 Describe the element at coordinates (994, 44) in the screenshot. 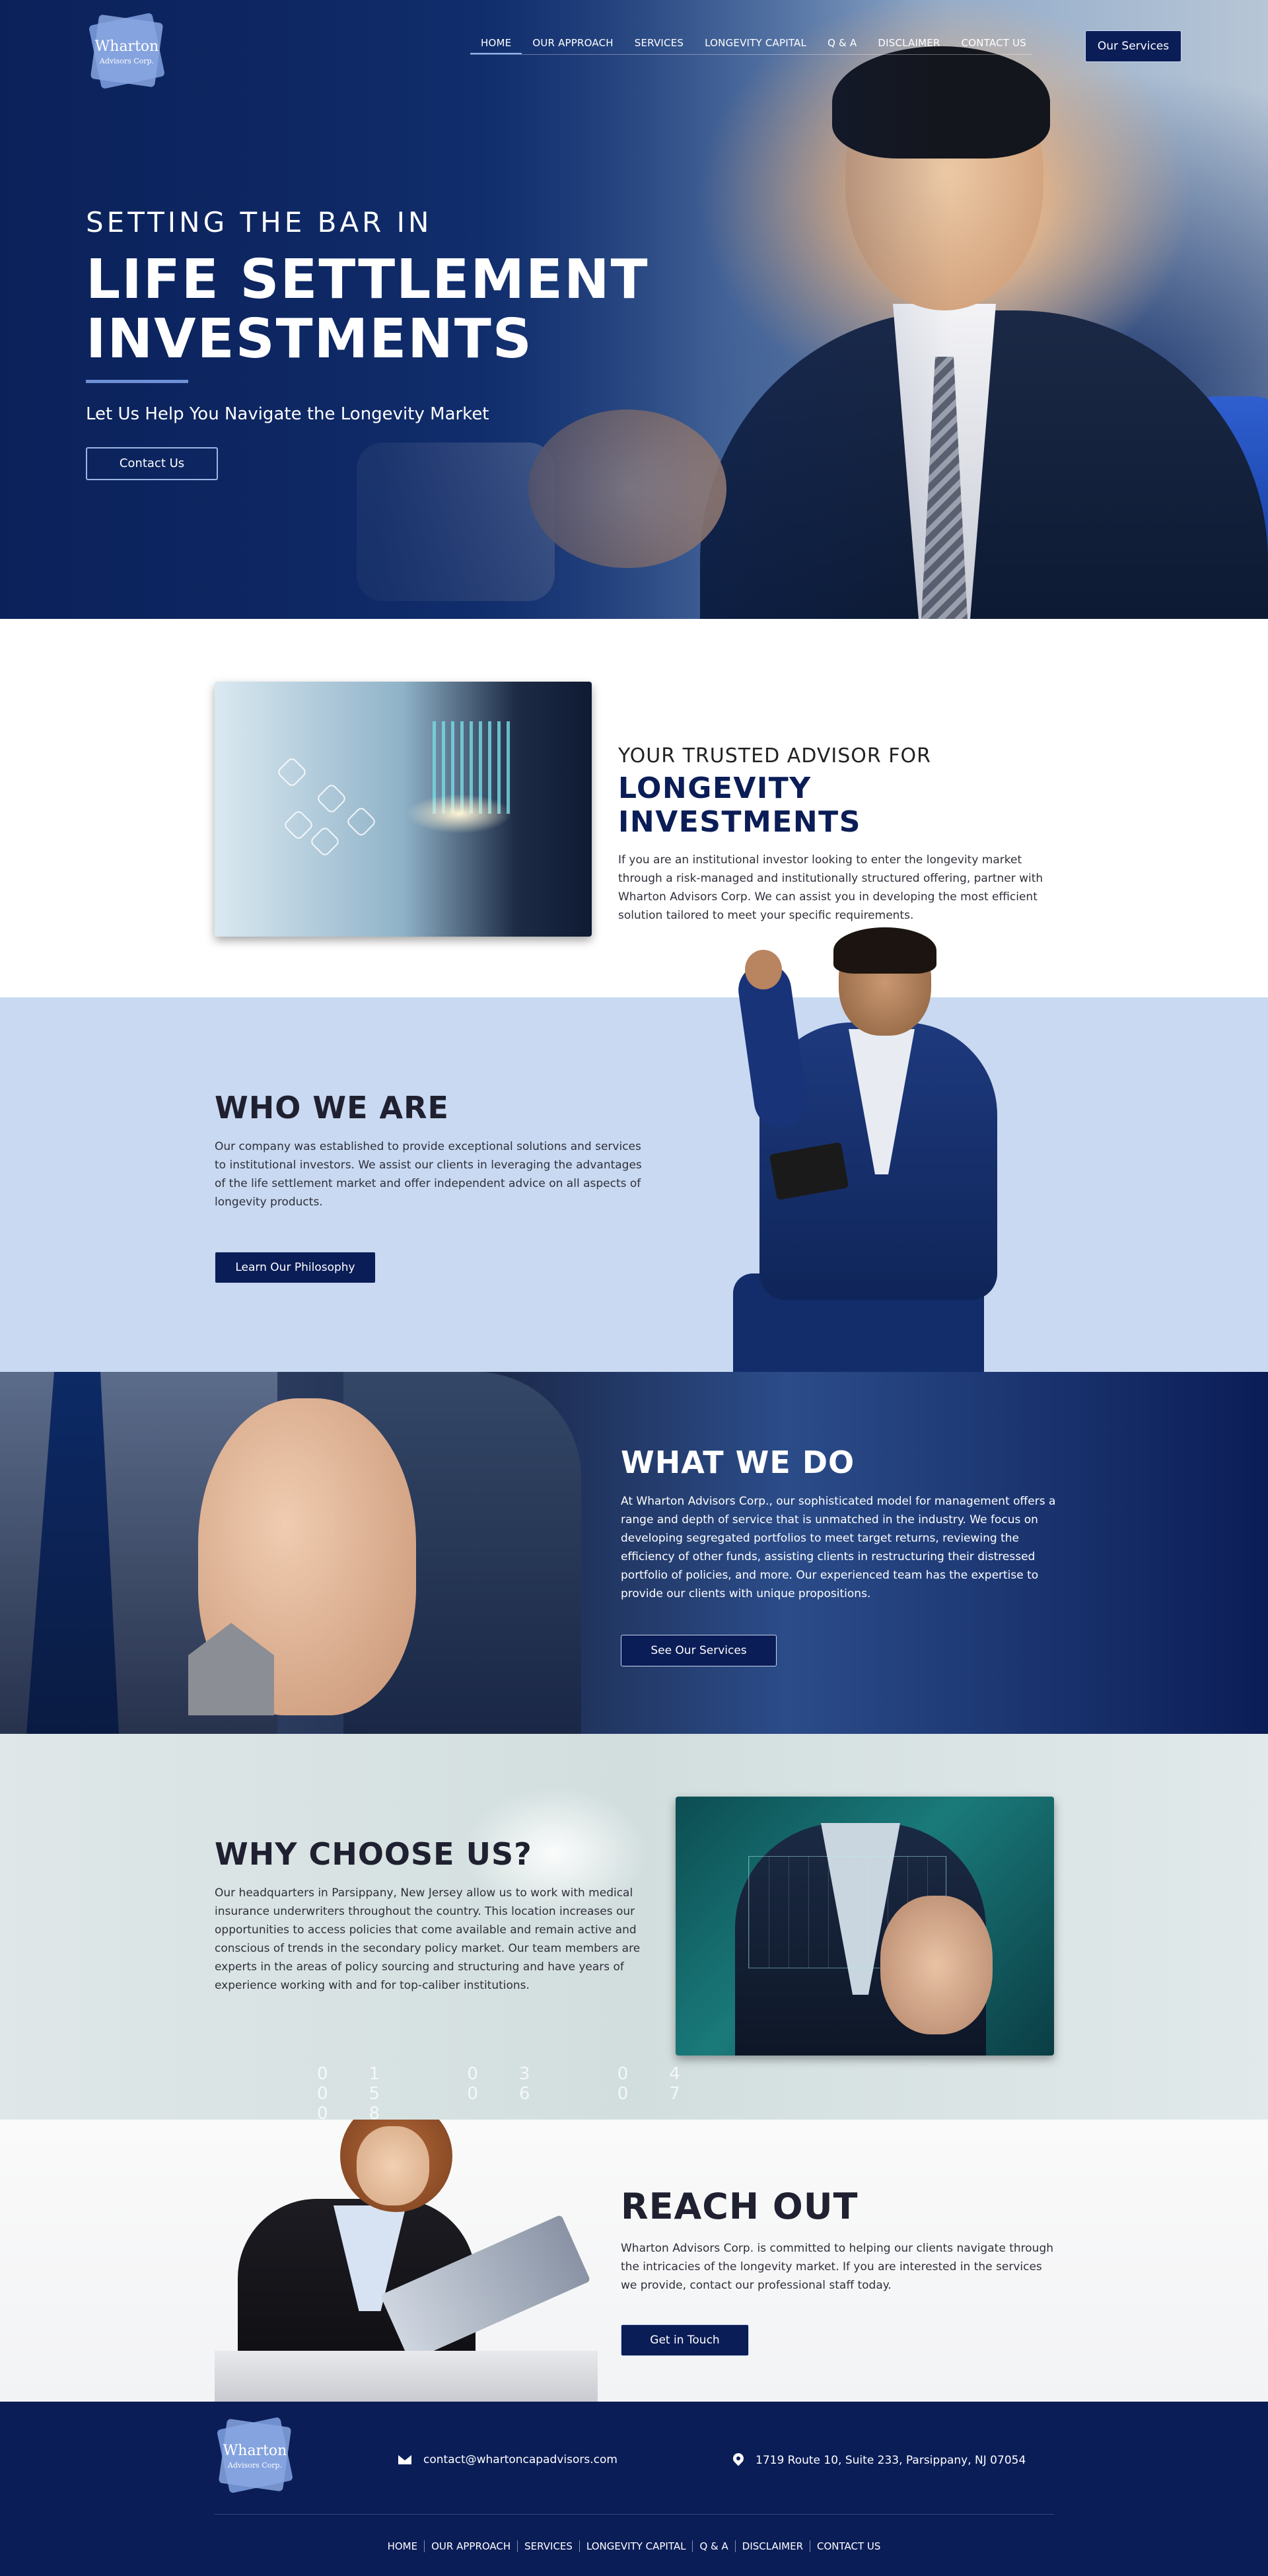

I see `nav-contact-us: CONTACT US` at that location.